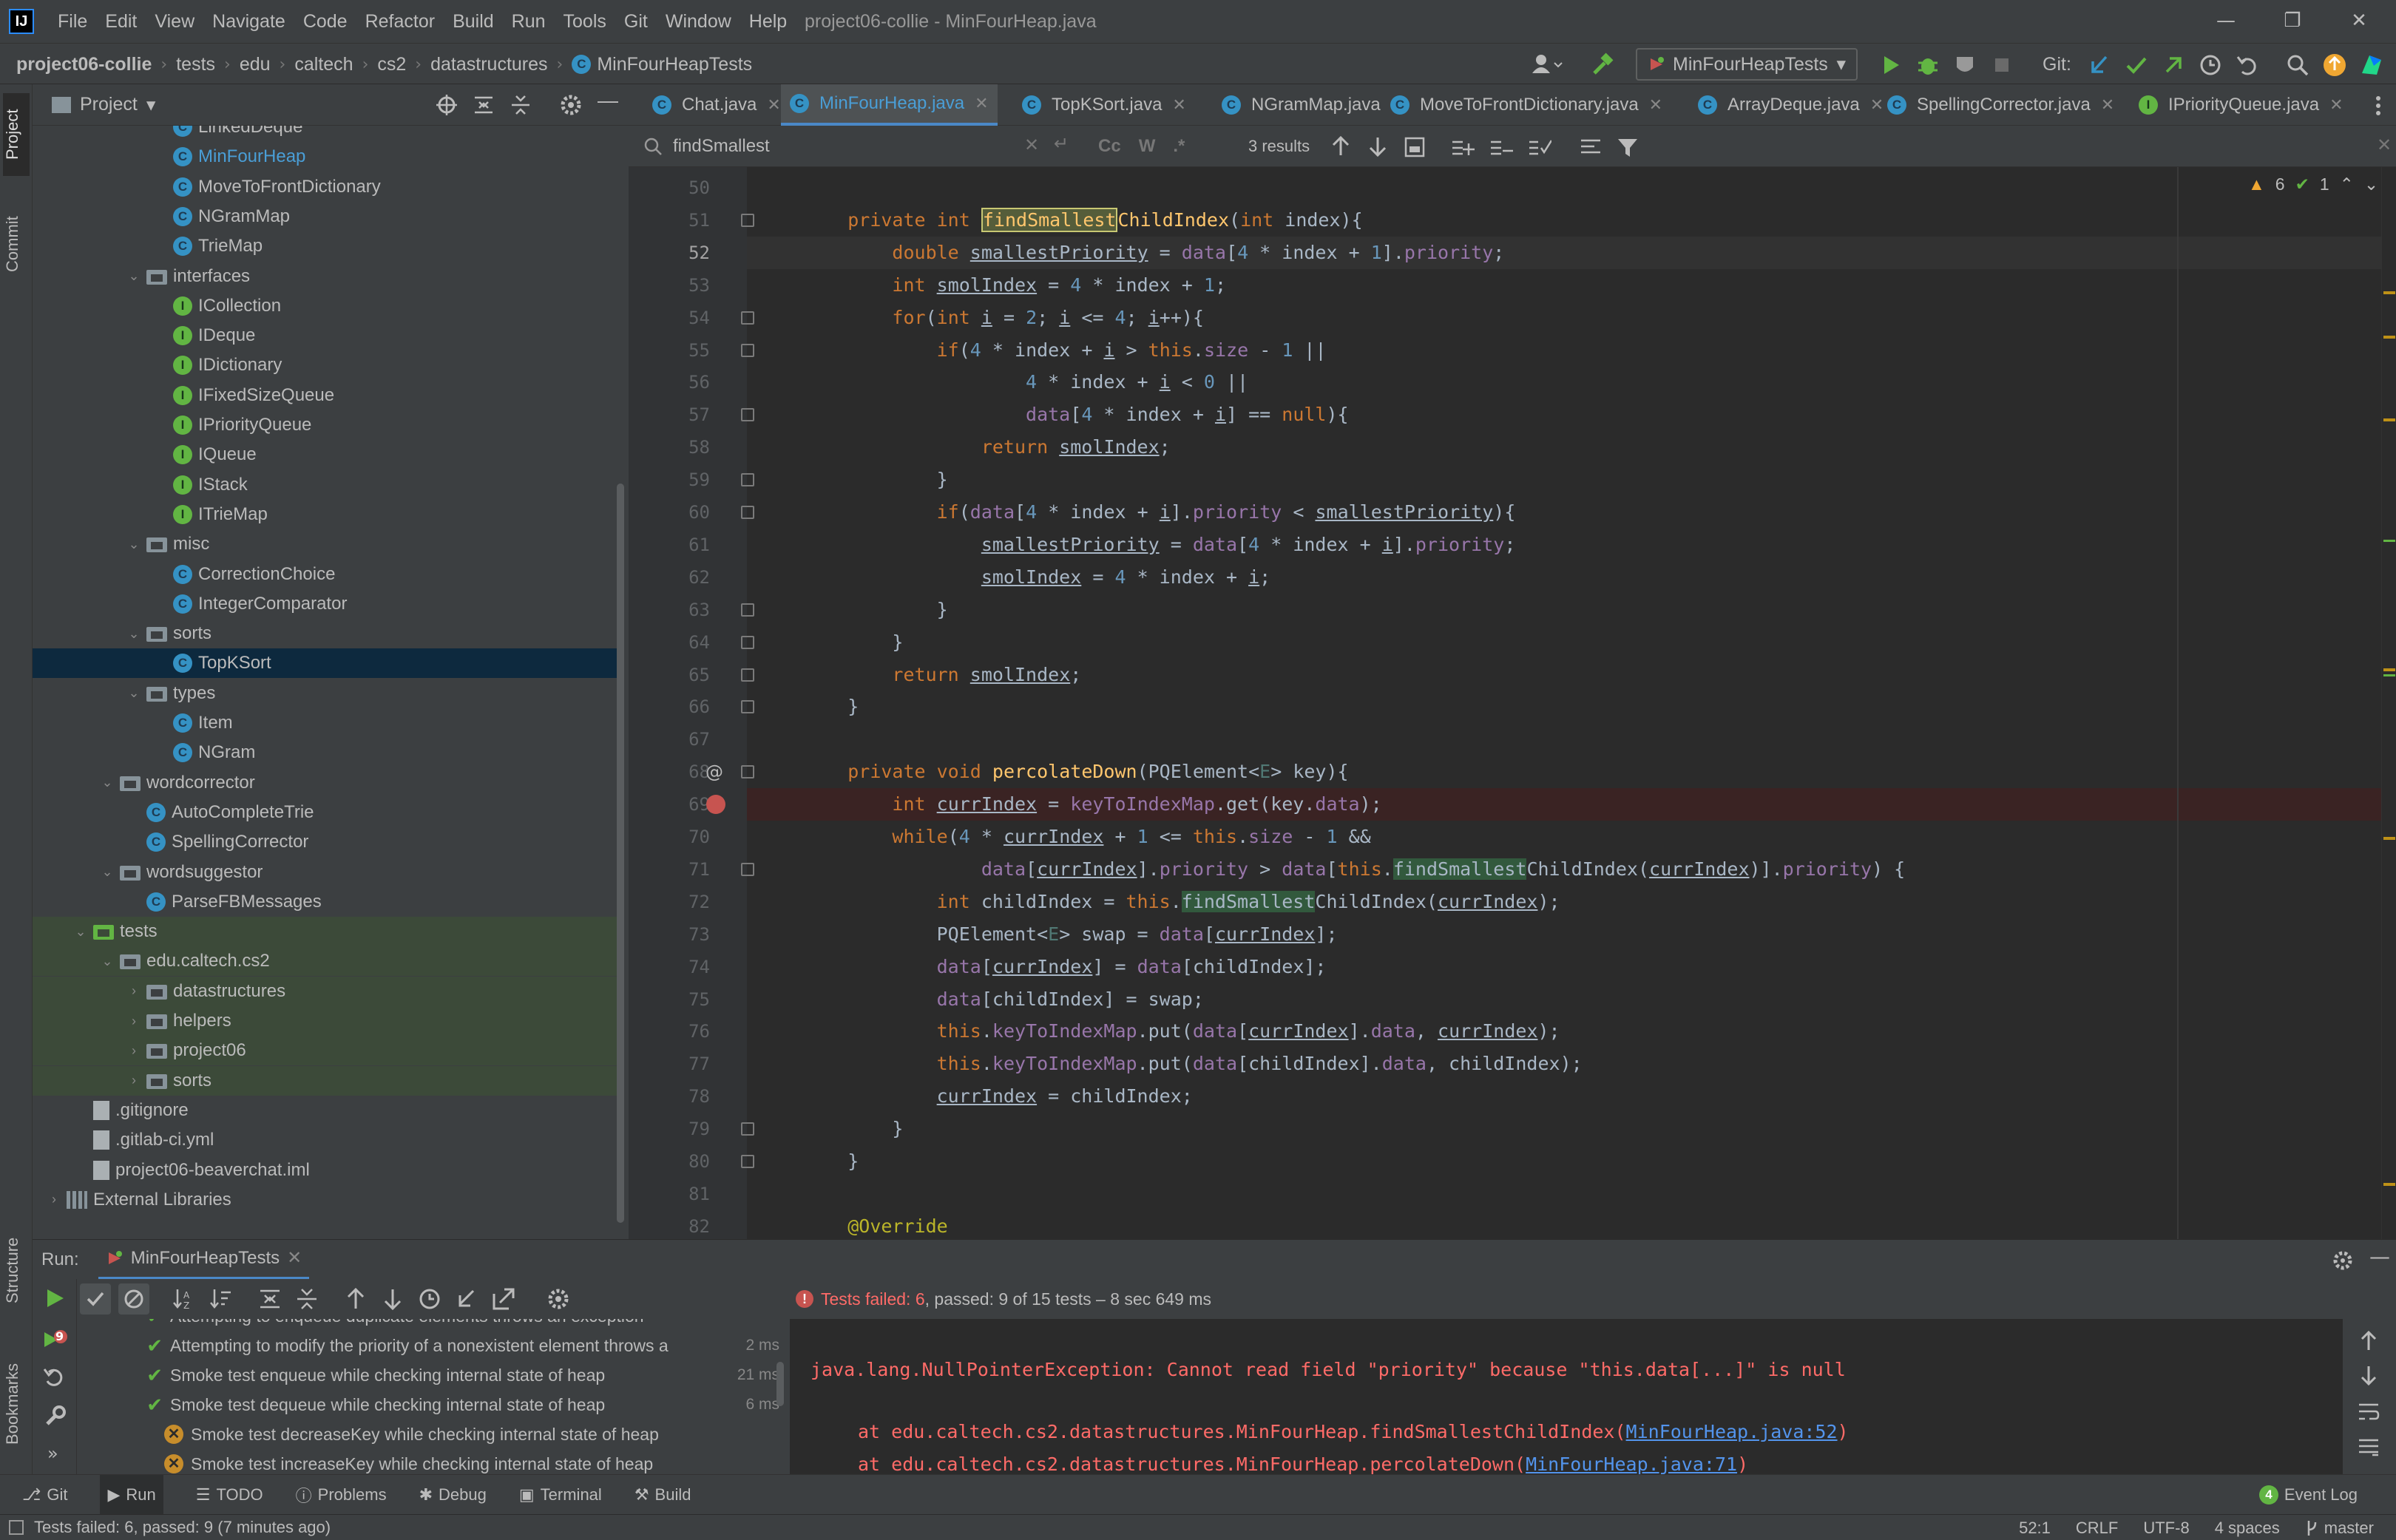 This screenshot has height=1540, width=2396. I want to click on code-line: currIndex = childIndex;, so click(1564, 1096).